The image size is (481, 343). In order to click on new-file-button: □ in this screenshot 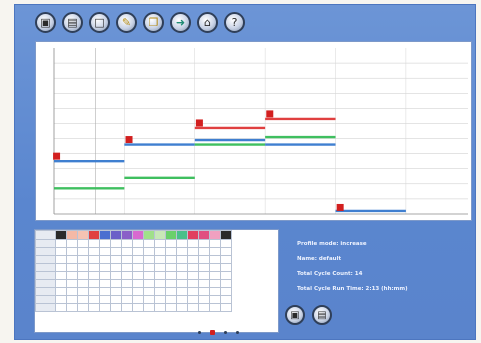, I will do `click(99, 22)`.